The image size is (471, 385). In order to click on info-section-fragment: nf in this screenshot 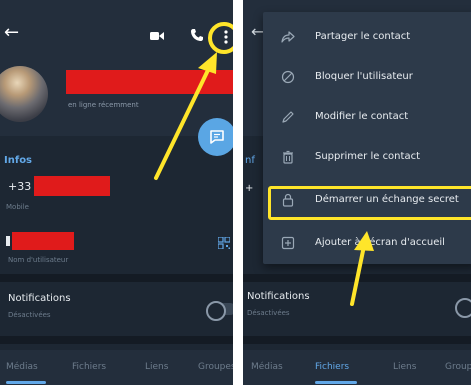, I will do `click(250, 160)`.